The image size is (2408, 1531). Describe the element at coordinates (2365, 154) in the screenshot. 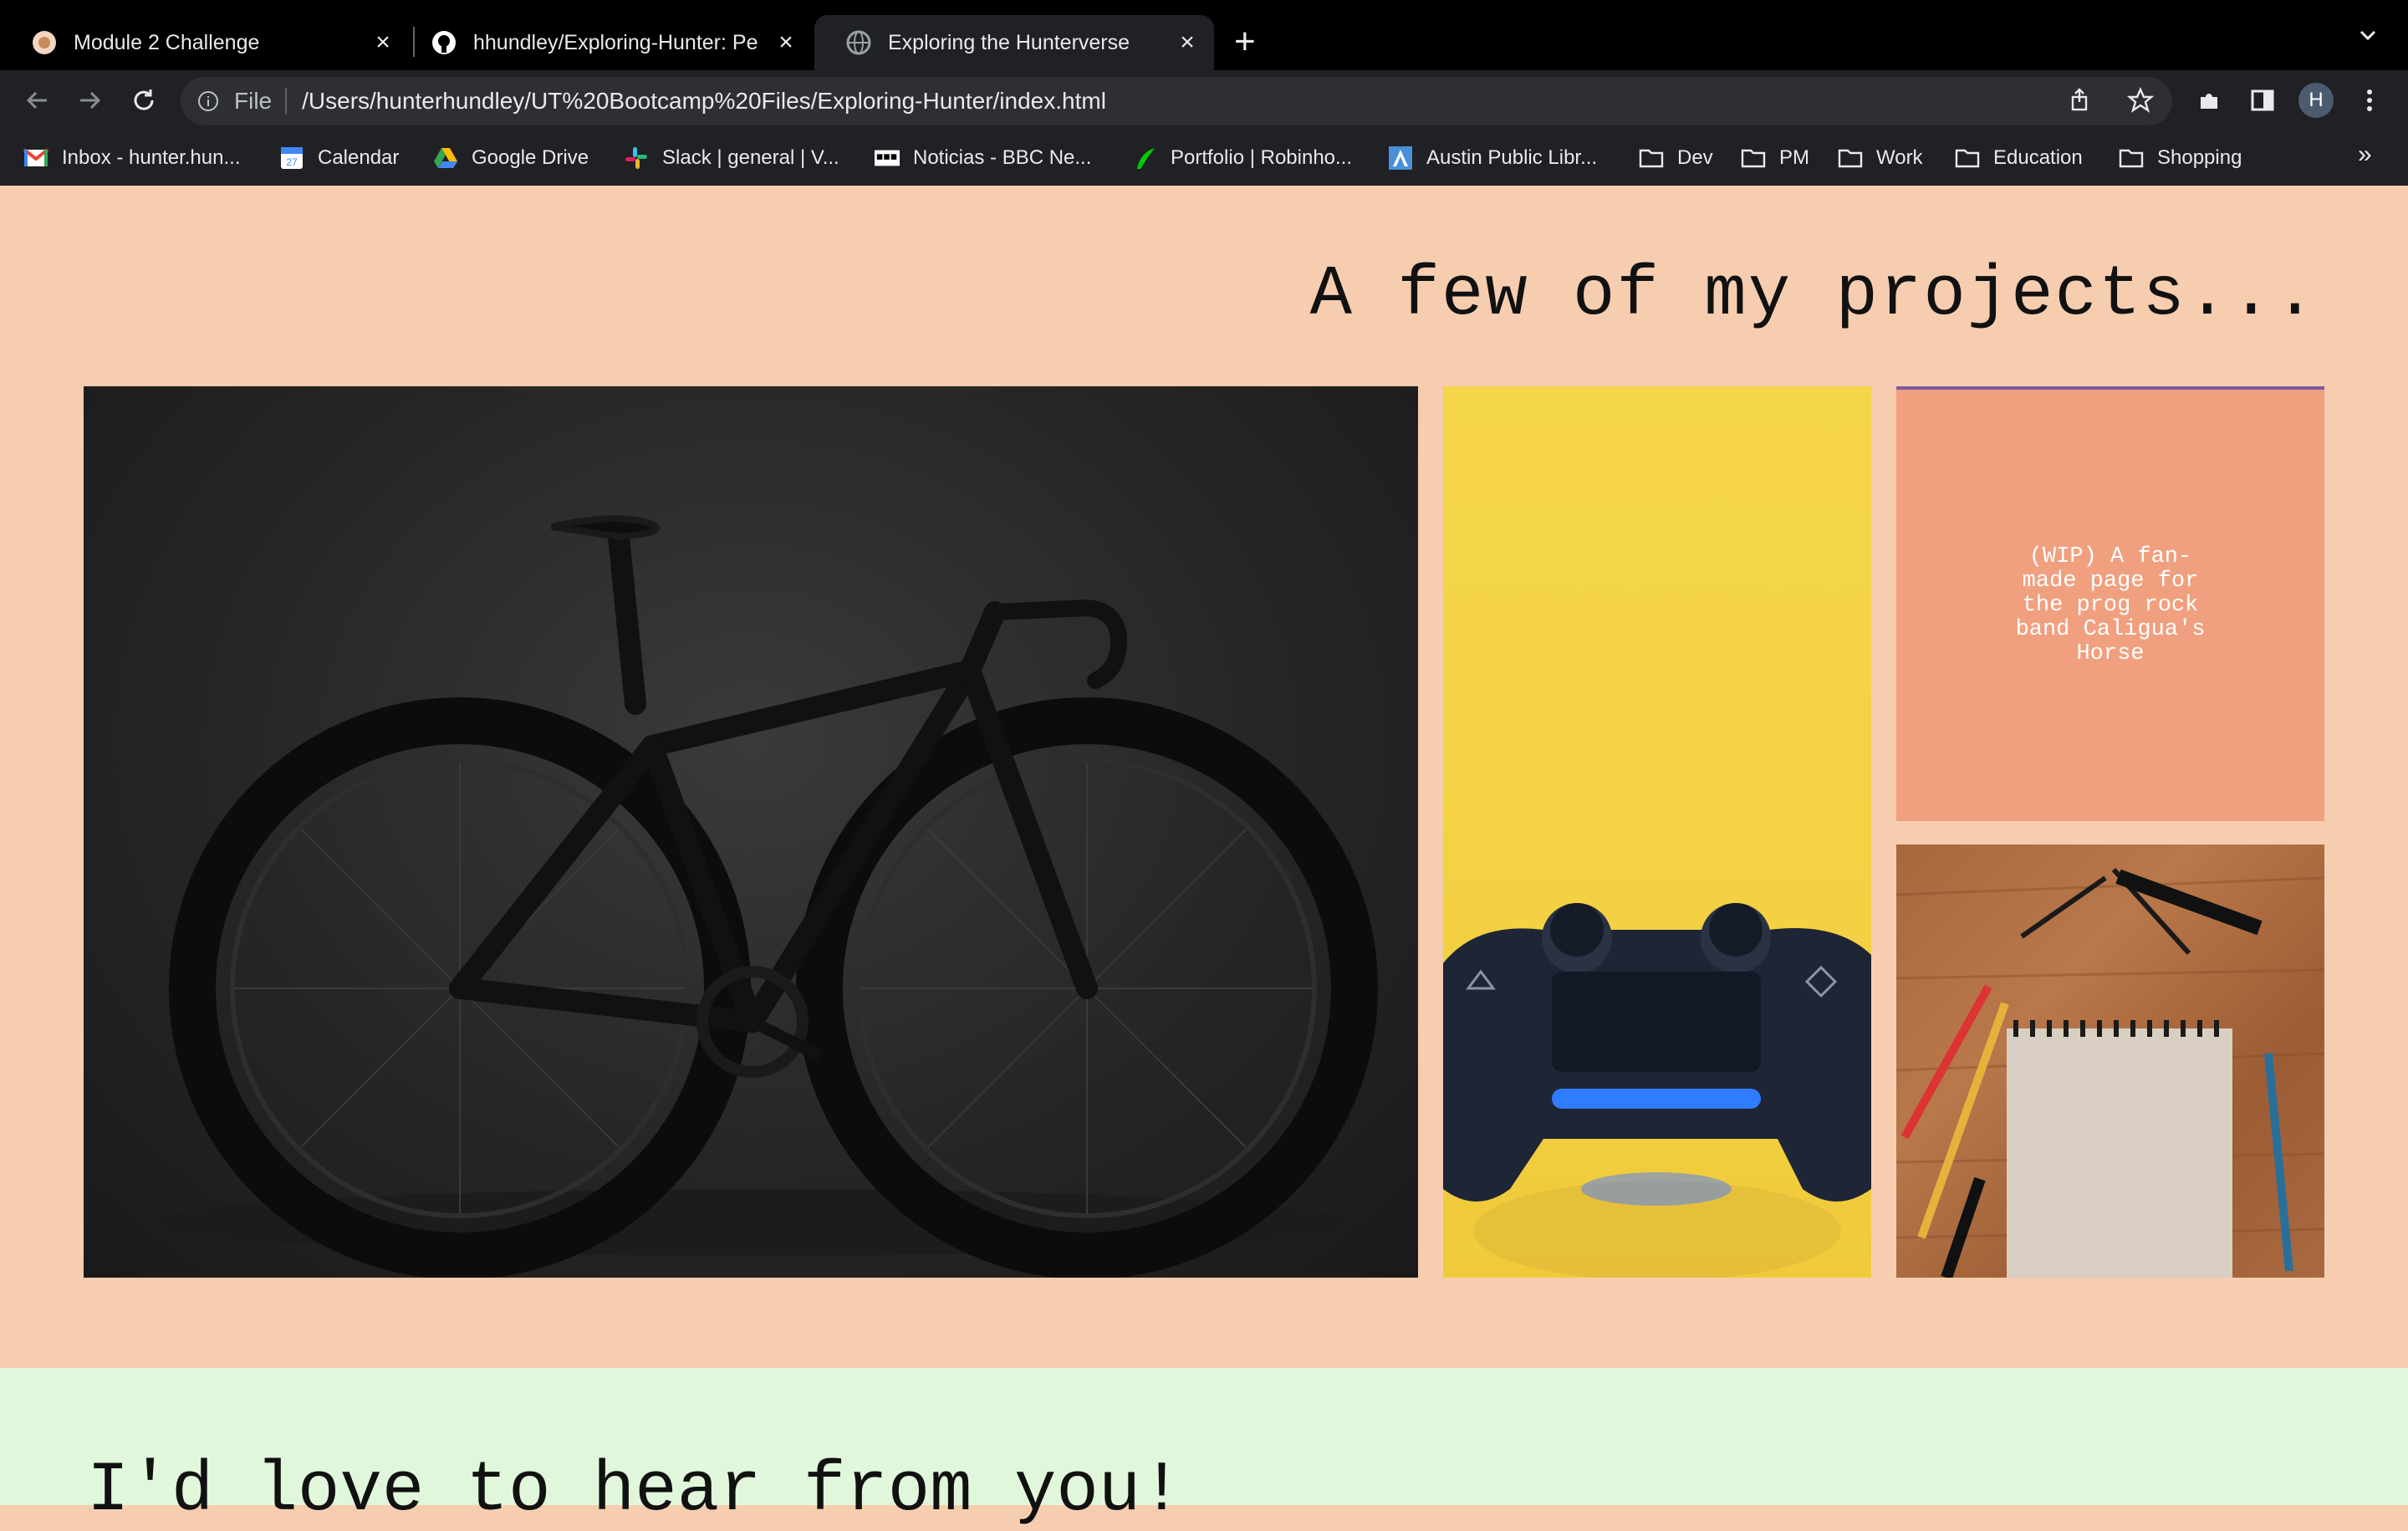

I see `bookmarks-overflow-button: »` at that location.